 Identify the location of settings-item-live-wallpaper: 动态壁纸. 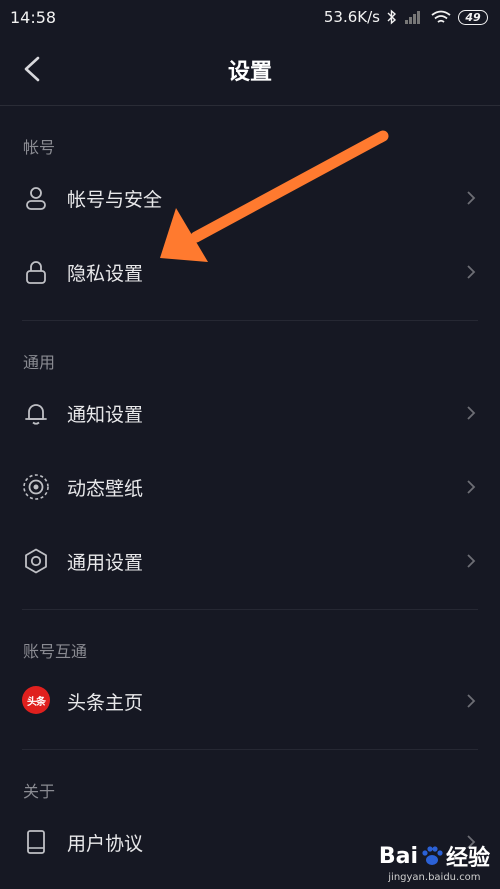
(250, 487).